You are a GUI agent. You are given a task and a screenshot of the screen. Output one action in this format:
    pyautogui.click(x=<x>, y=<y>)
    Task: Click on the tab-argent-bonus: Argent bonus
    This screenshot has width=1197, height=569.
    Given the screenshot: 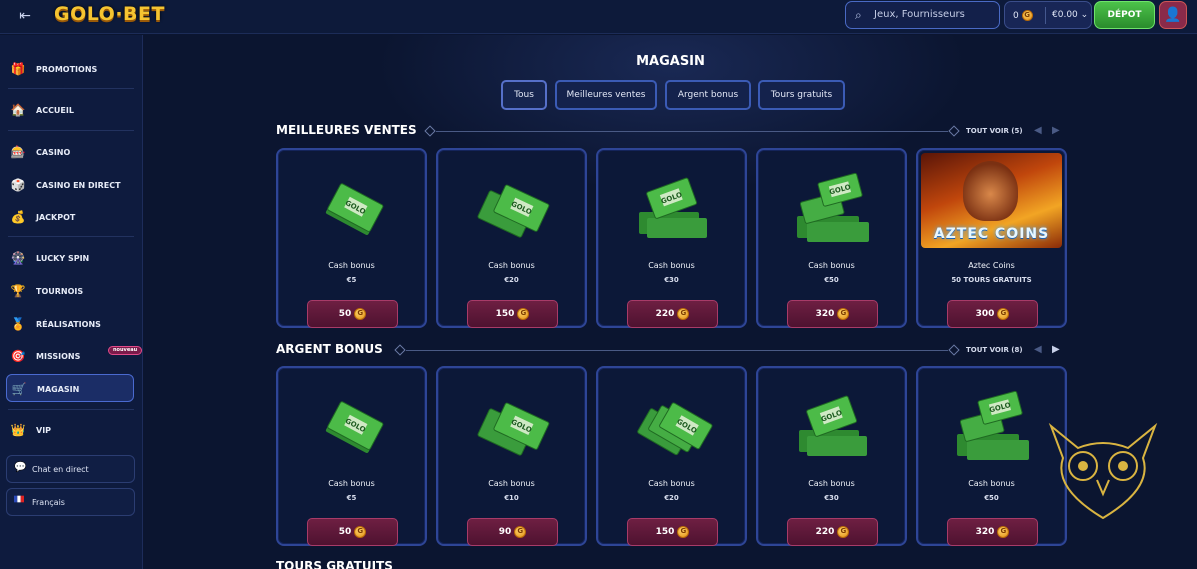 What is the action you would take?
    pyautogui.click(x=708, y=95)
    